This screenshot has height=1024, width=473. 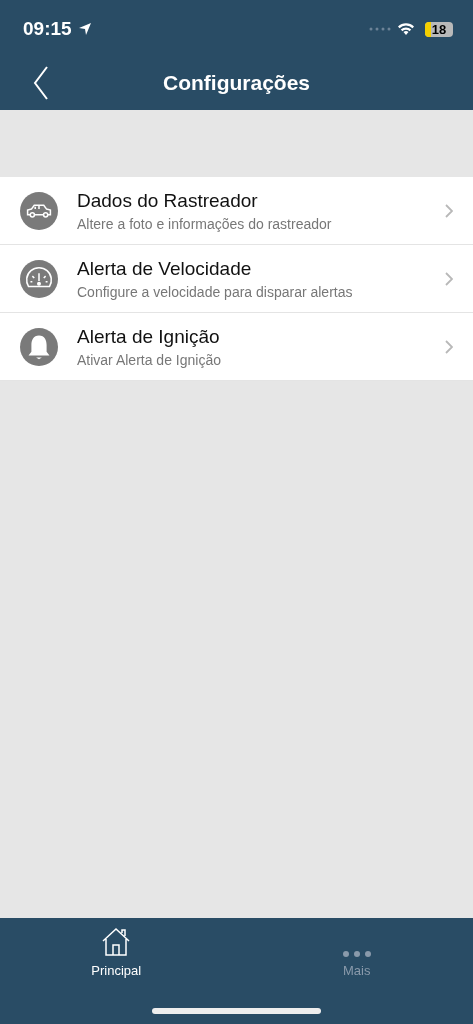 I want to click on item-title: Alerta de Ignição, so click(x=149, y=336).